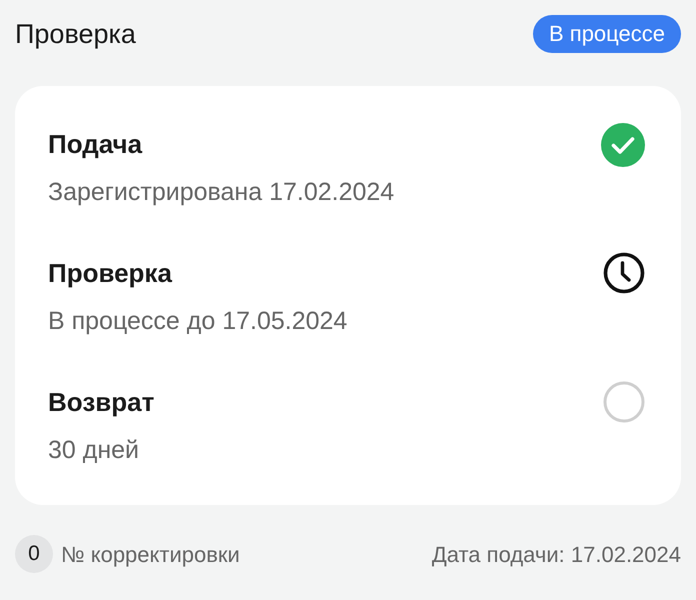 Image resolution: width=696 pixels, height=600 pixels. I want to click on step-title: Проверка, so click(111, 273).